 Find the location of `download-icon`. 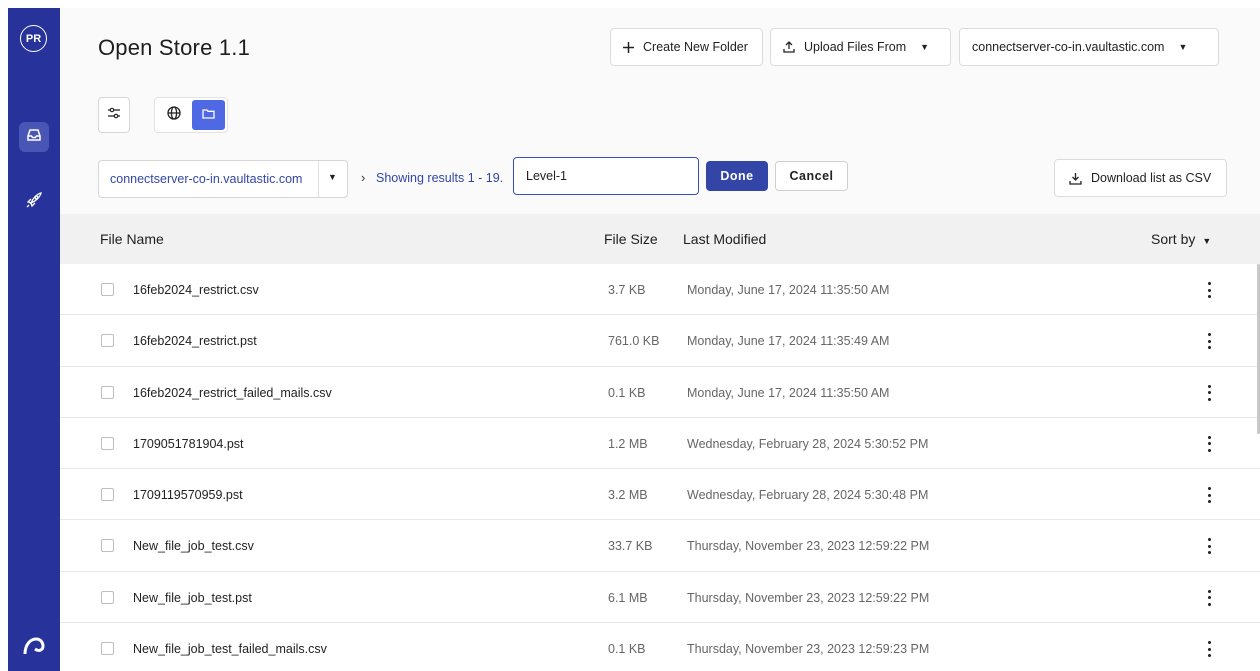

download-icon is located at coordinates (1075, 178).